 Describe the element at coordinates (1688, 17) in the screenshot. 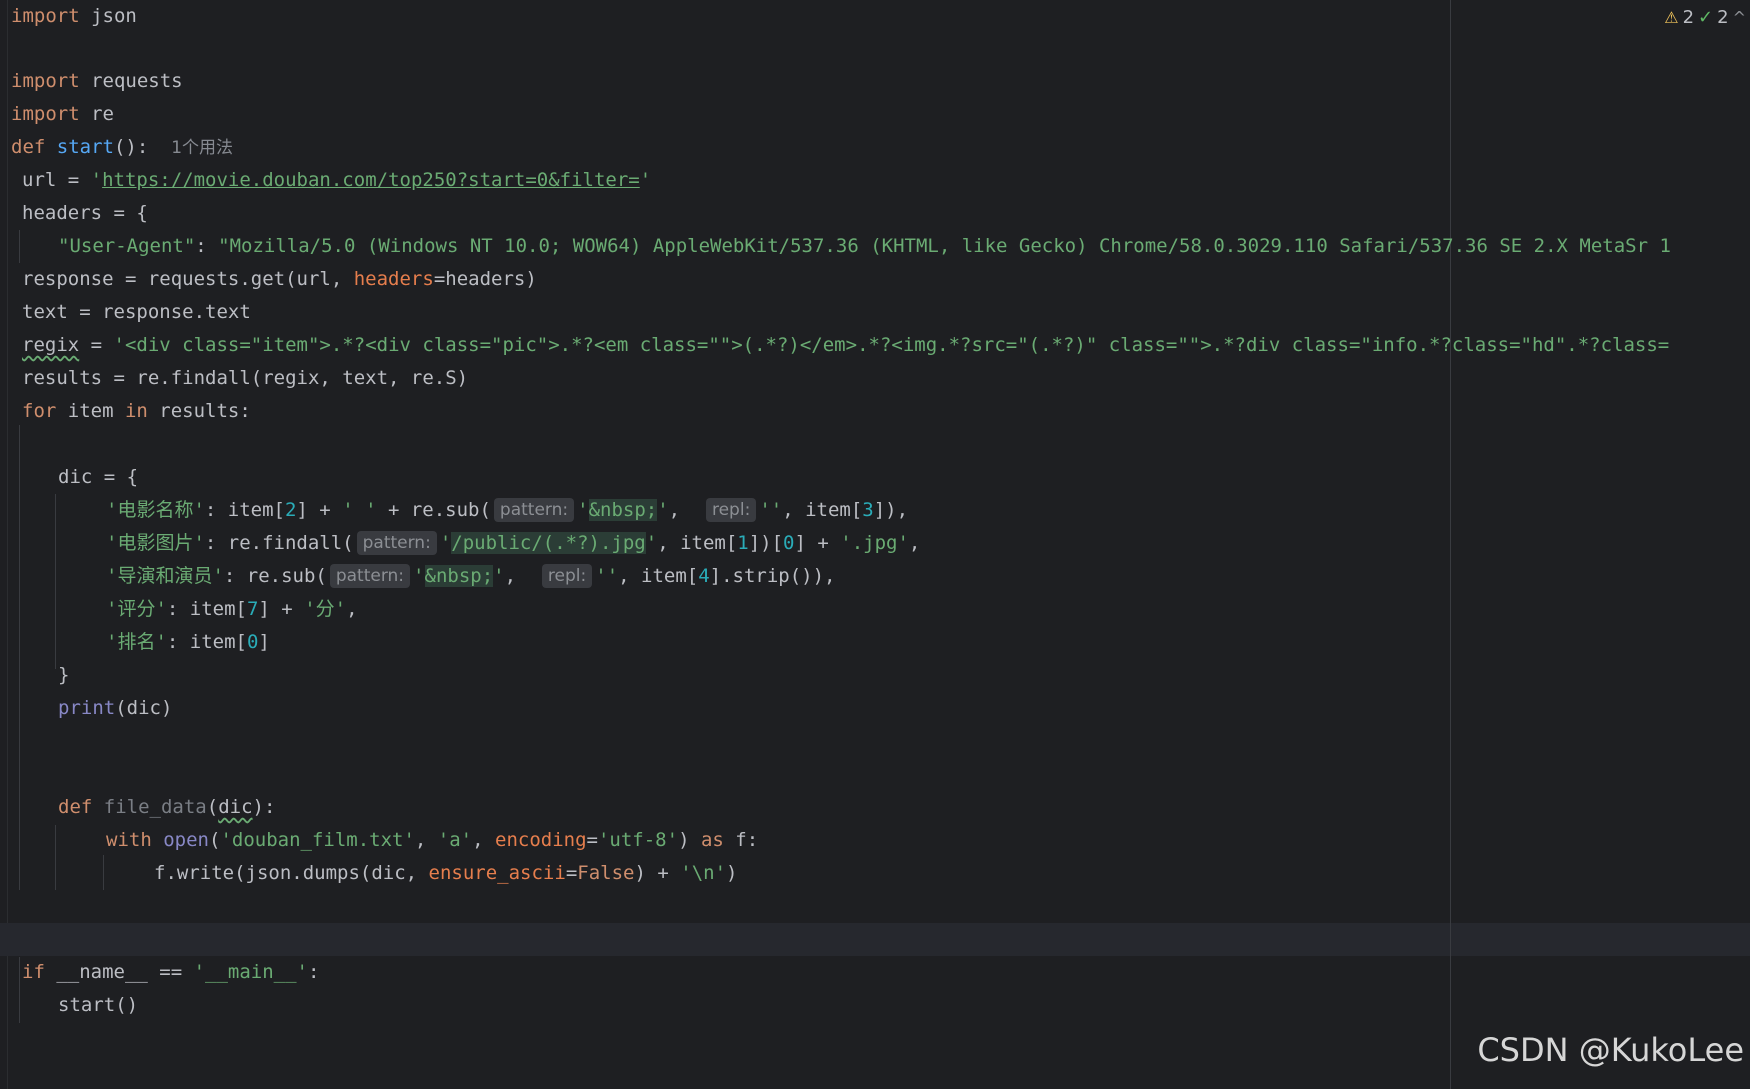

I see `warnings-count: 2` at that location.